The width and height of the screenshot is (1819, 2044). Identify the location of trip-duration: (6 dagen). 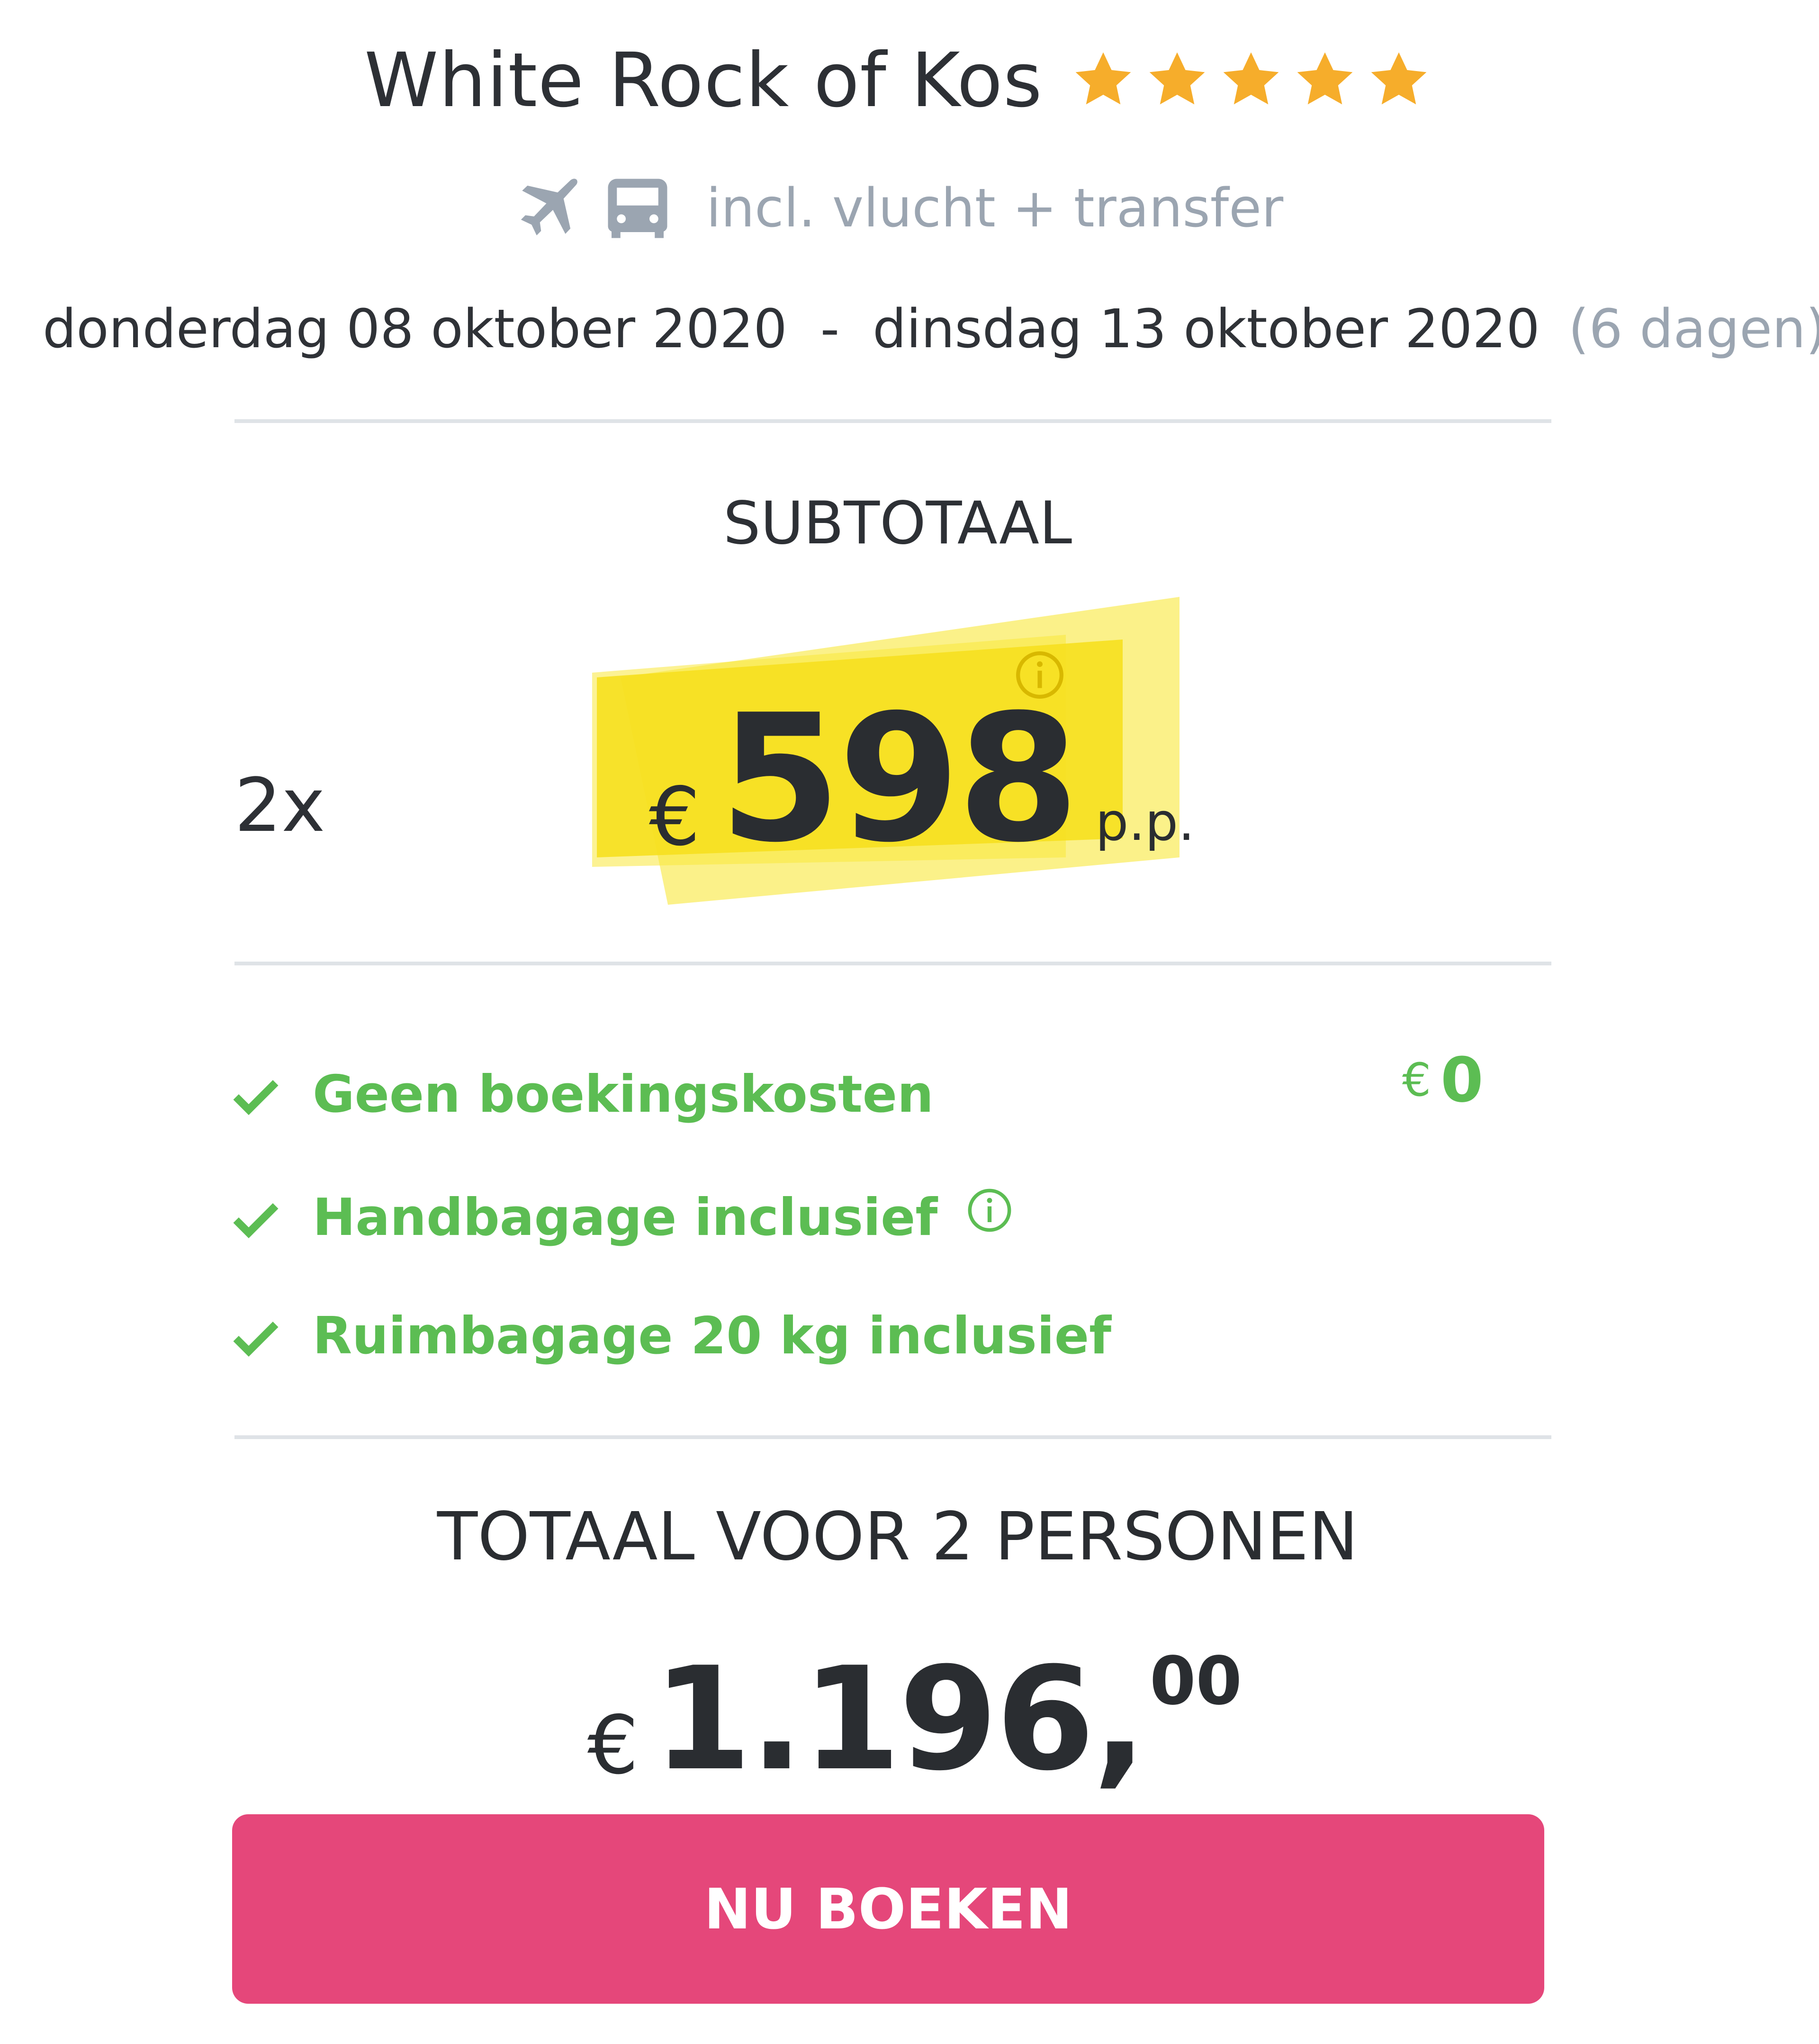
(1693, 329).